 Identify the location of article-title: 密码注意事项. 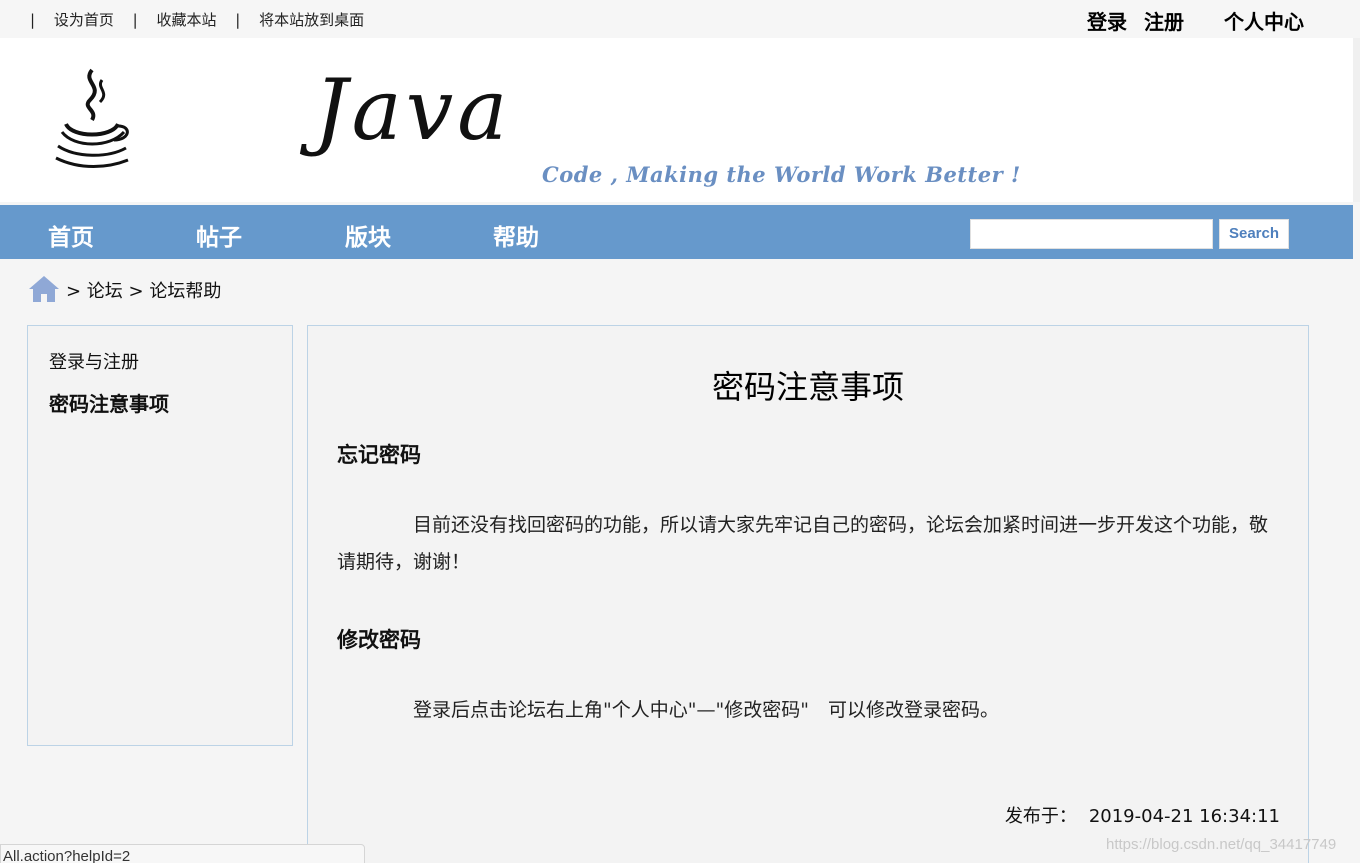
(807, 387).